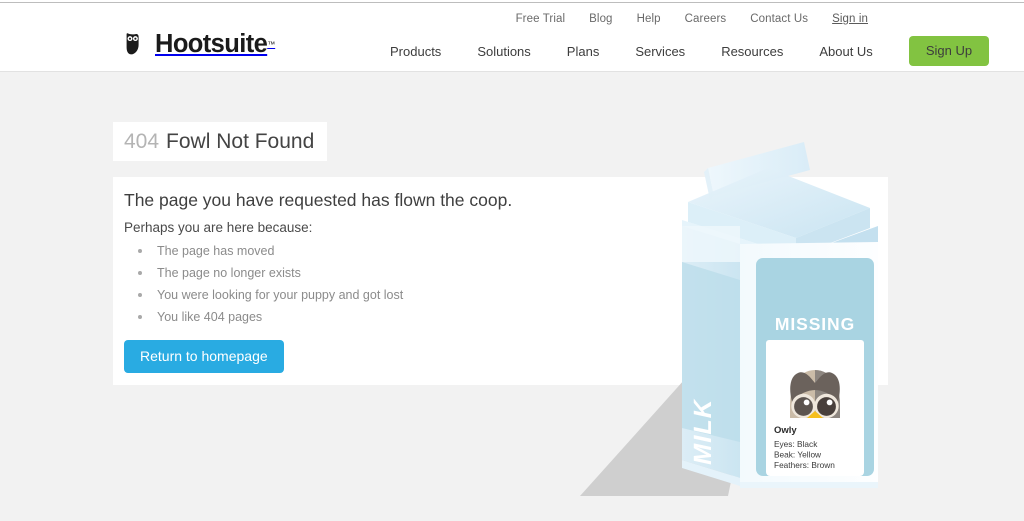  Describe the element at coordinates (804, 465) in the screenshot. I see `info-card-attr-feathers: Feathers: Brown` at that location.